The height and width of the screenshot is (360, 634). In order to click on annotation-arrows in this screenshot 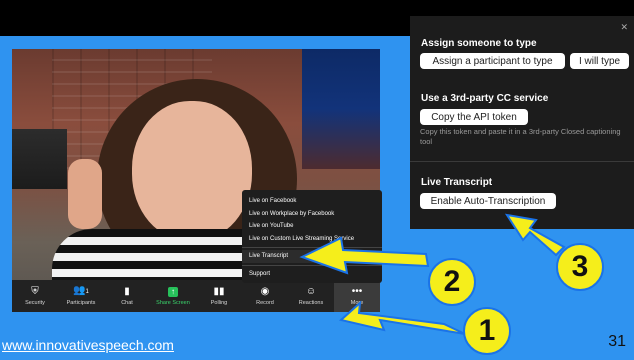, I will do `click(432, 274)`.